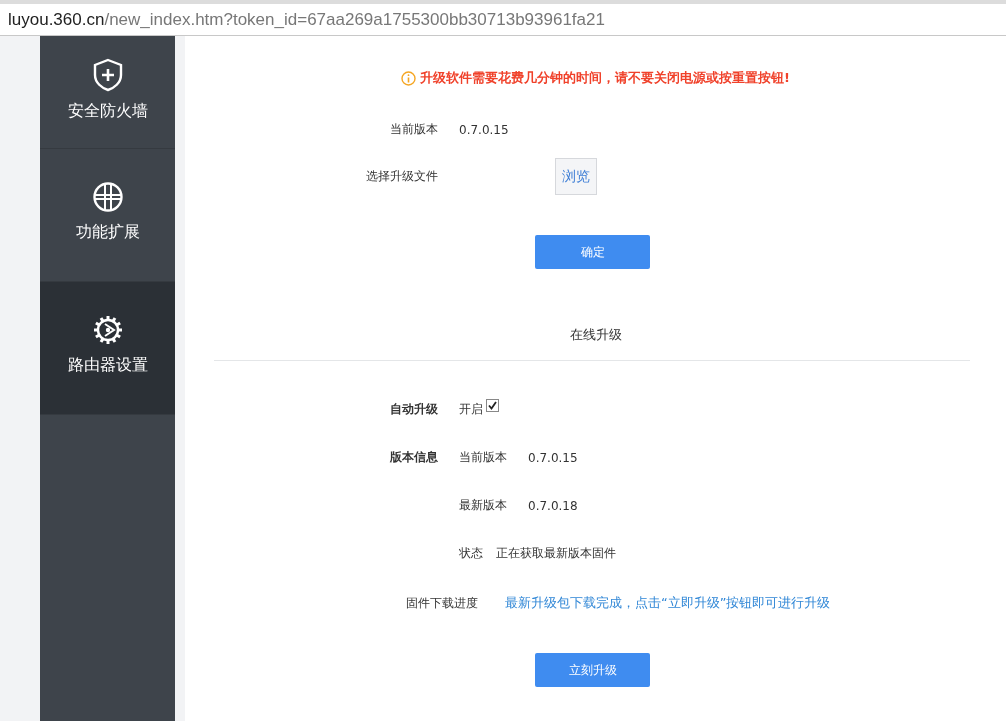 The width and height of the screenshot is (1006, 722). Describe the element at coordinates (605, 78) in the screenshot. I see `warning-text: 升级软件需要花费几分钟的时间，请不要关闭电源或按重置按钮!` at that location.